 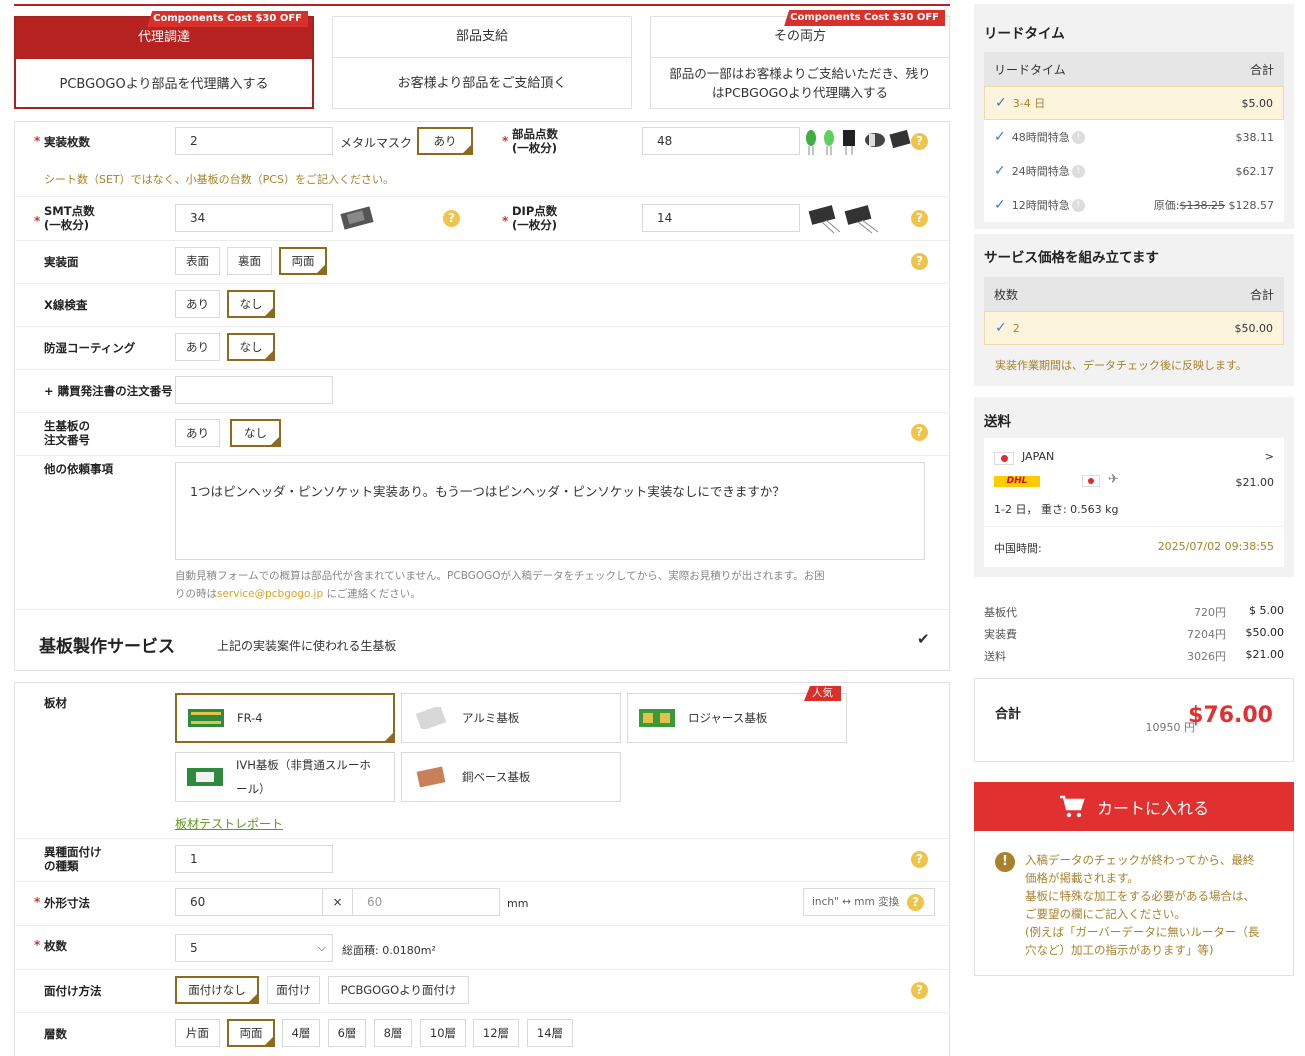 I want to click on notice-line: 価格が掲載されます。, so click(x=1082, y=878).